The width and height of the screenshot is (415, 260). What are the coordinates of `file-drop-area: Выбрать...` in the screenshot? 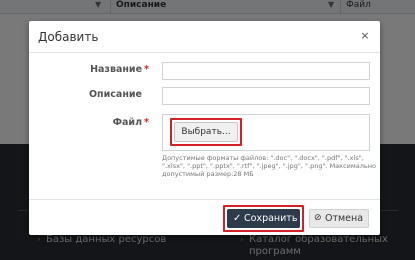 It's located at (266, 132).